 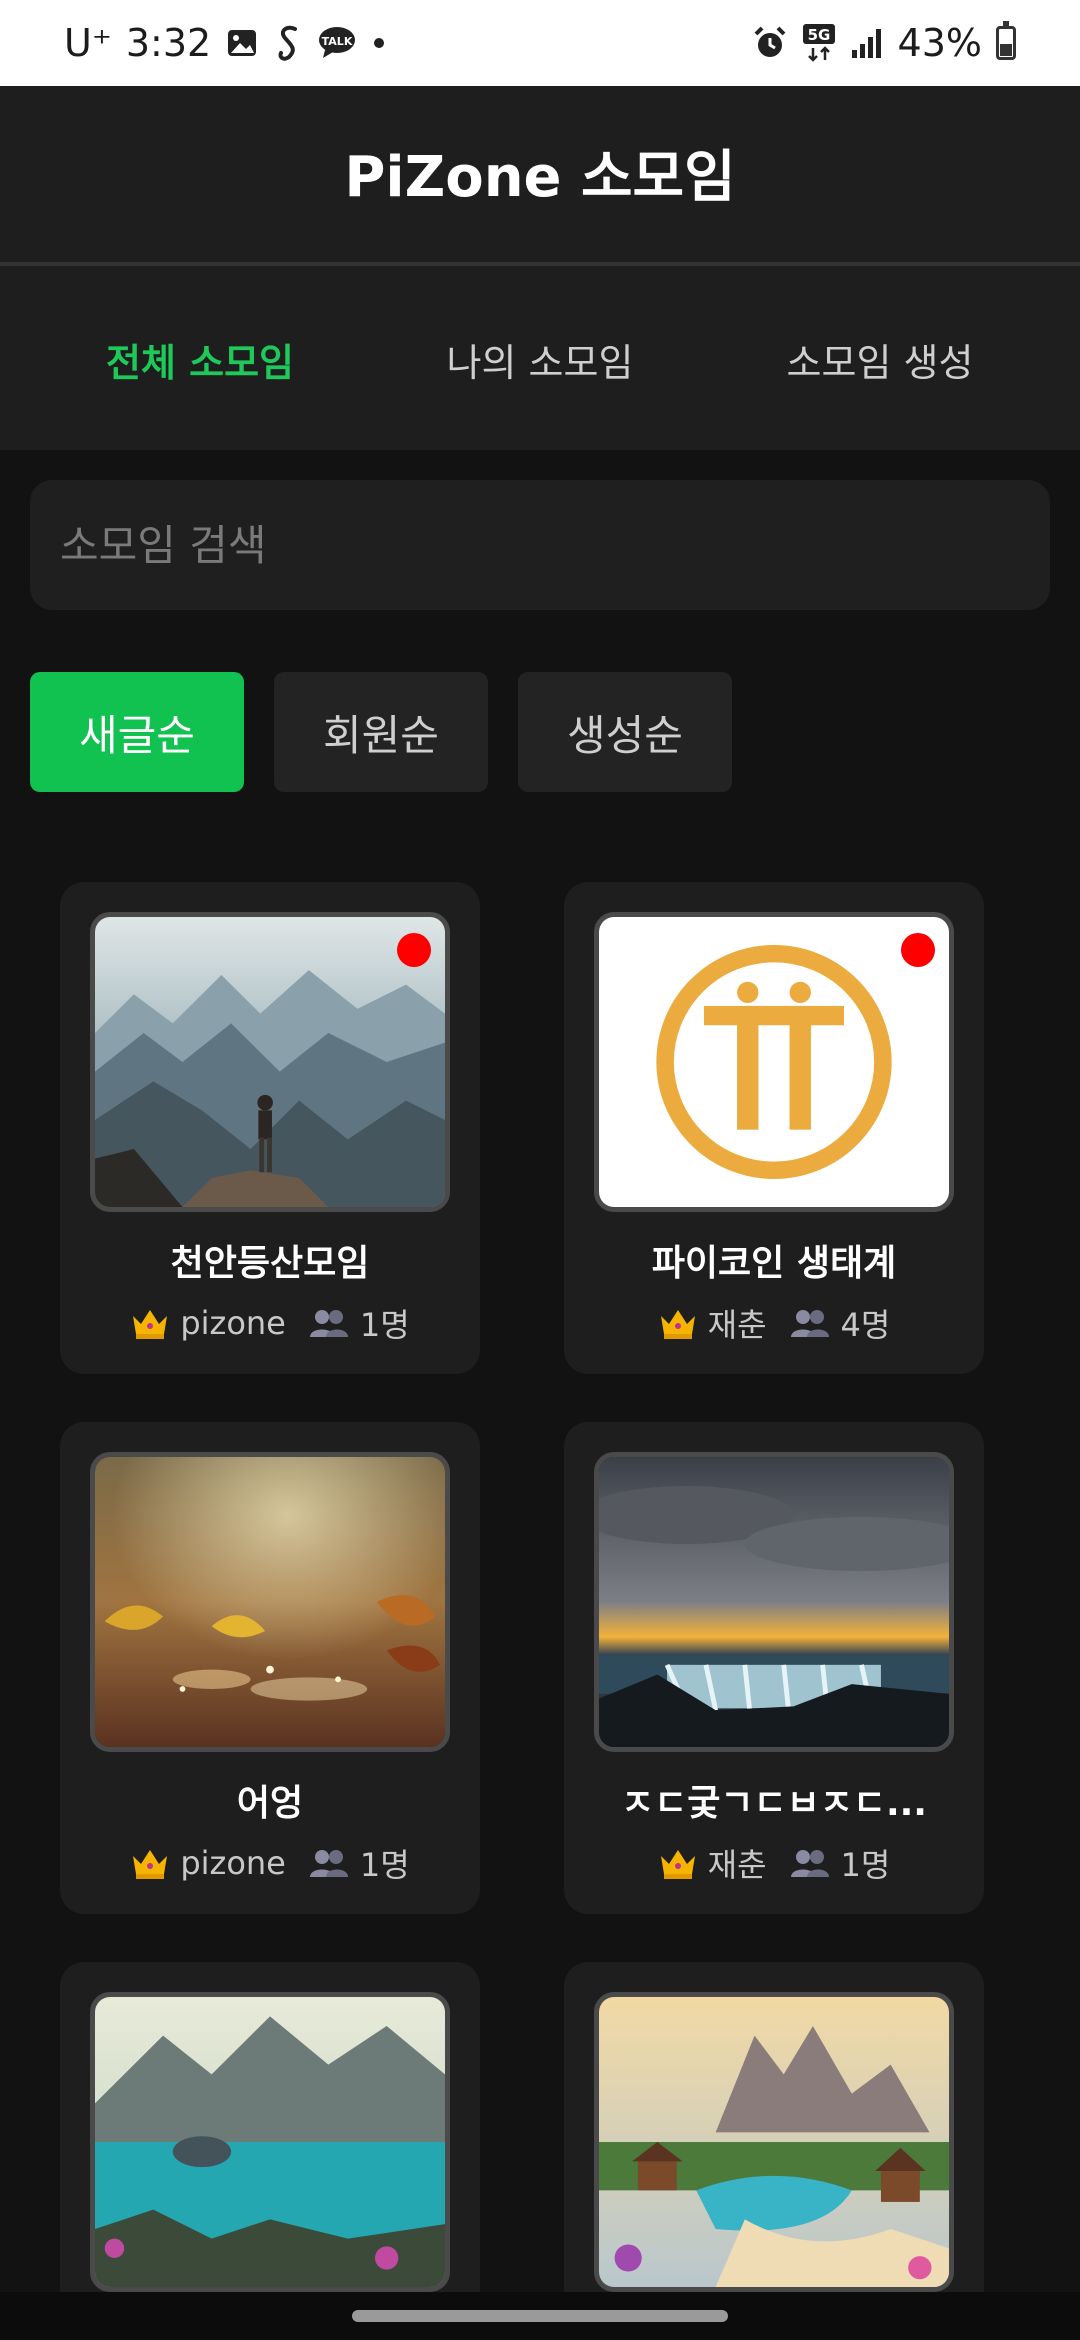 What do you see at coordinates (865, 1325) in the screenshot?
I see `member-count: 4명` at bounding box center [865, 1325].